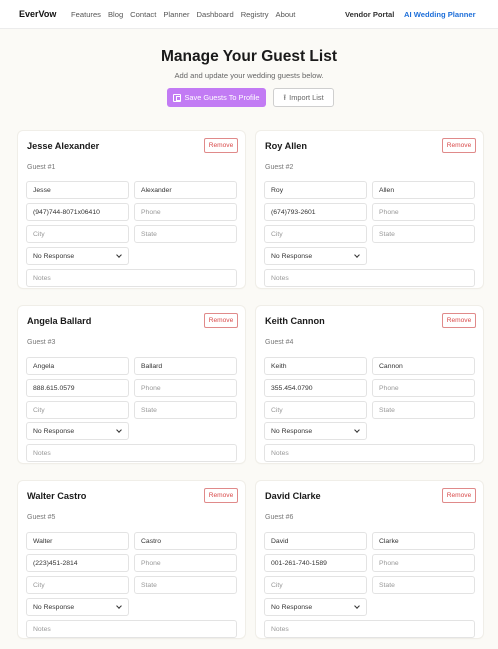  Describe the element at coordinates (249, 56) in the screenshot. I see `page-title: Manage Your Guest List` at that location.